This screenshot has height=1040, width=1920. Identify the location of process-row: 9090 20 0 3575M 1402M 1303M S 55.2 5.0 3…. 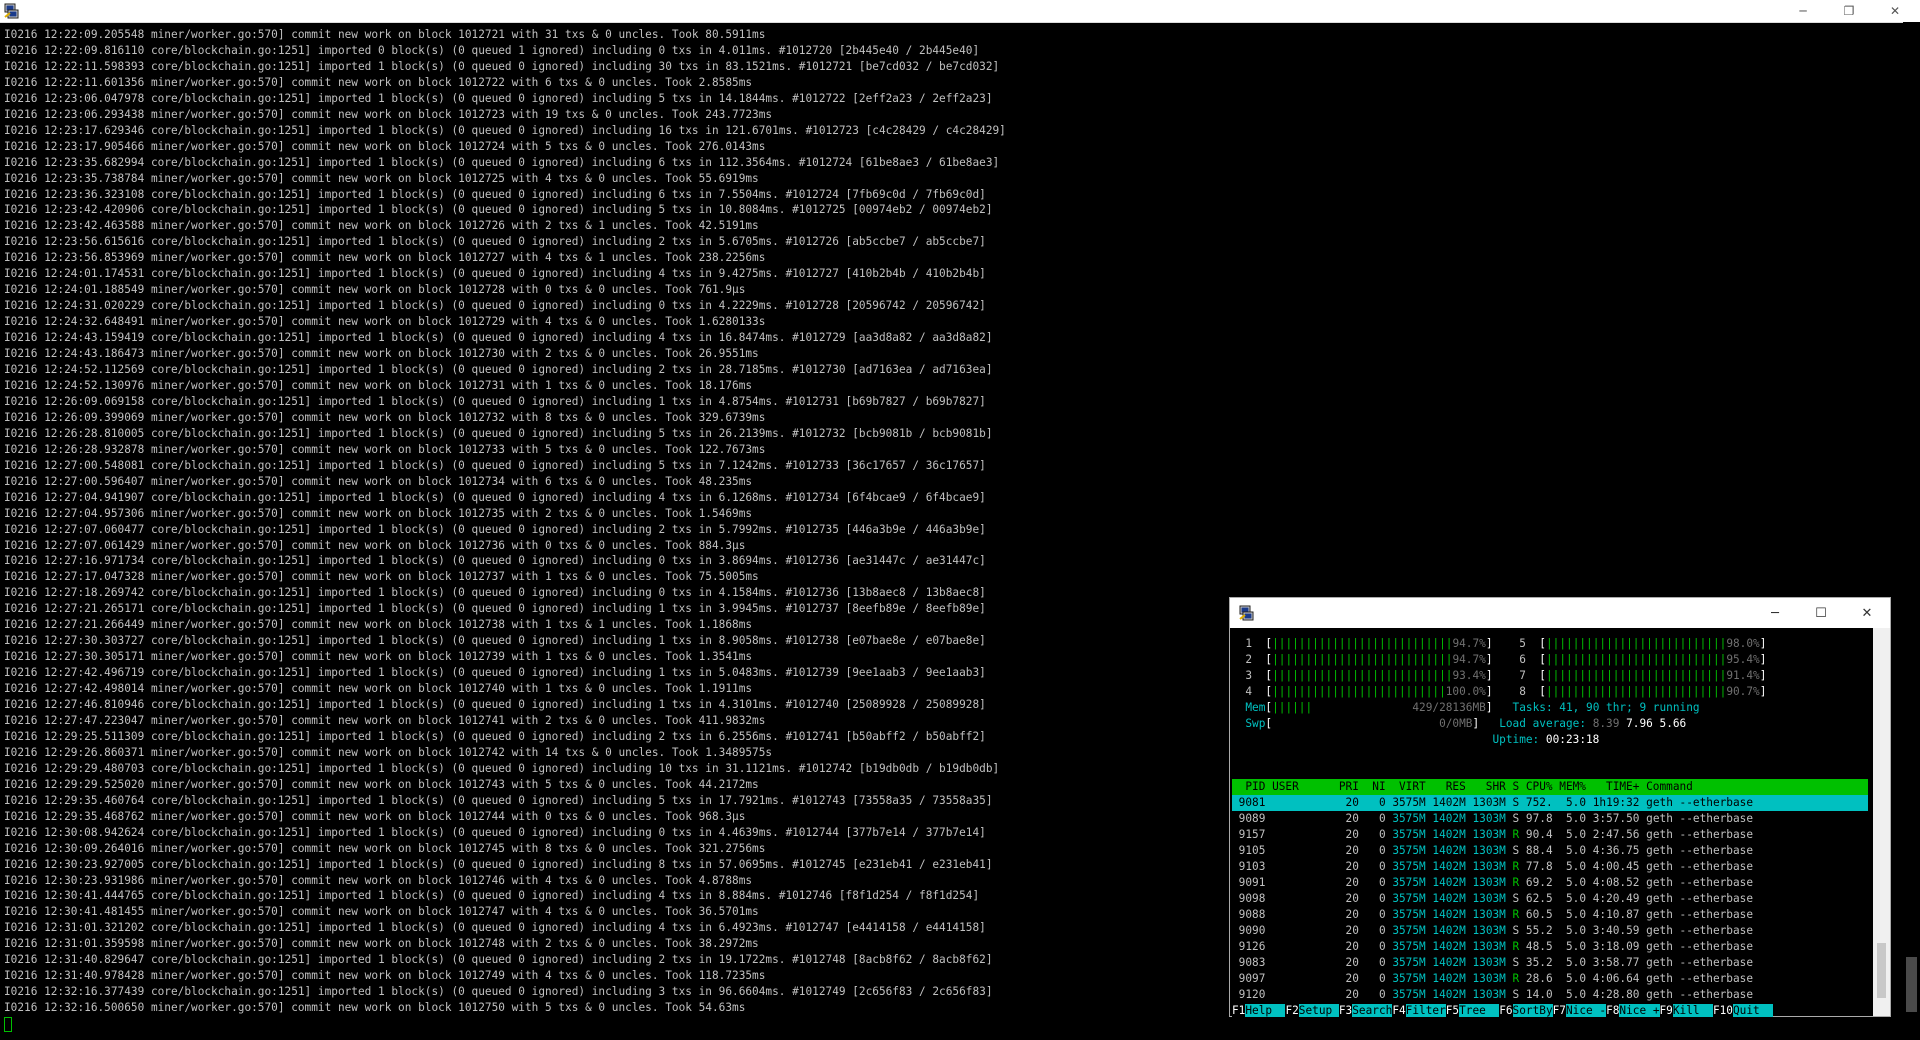
(1550, 931).